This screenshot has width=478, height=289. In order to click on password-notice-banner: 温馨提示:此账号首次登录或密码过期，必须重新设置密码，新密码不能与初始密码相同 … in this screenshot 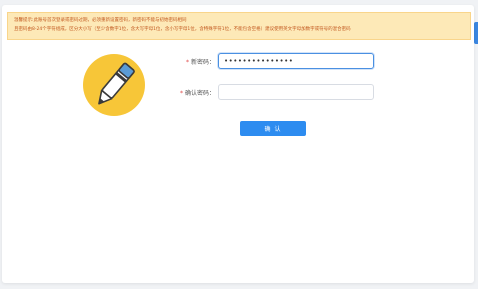, I will do `click(239, 26)`.